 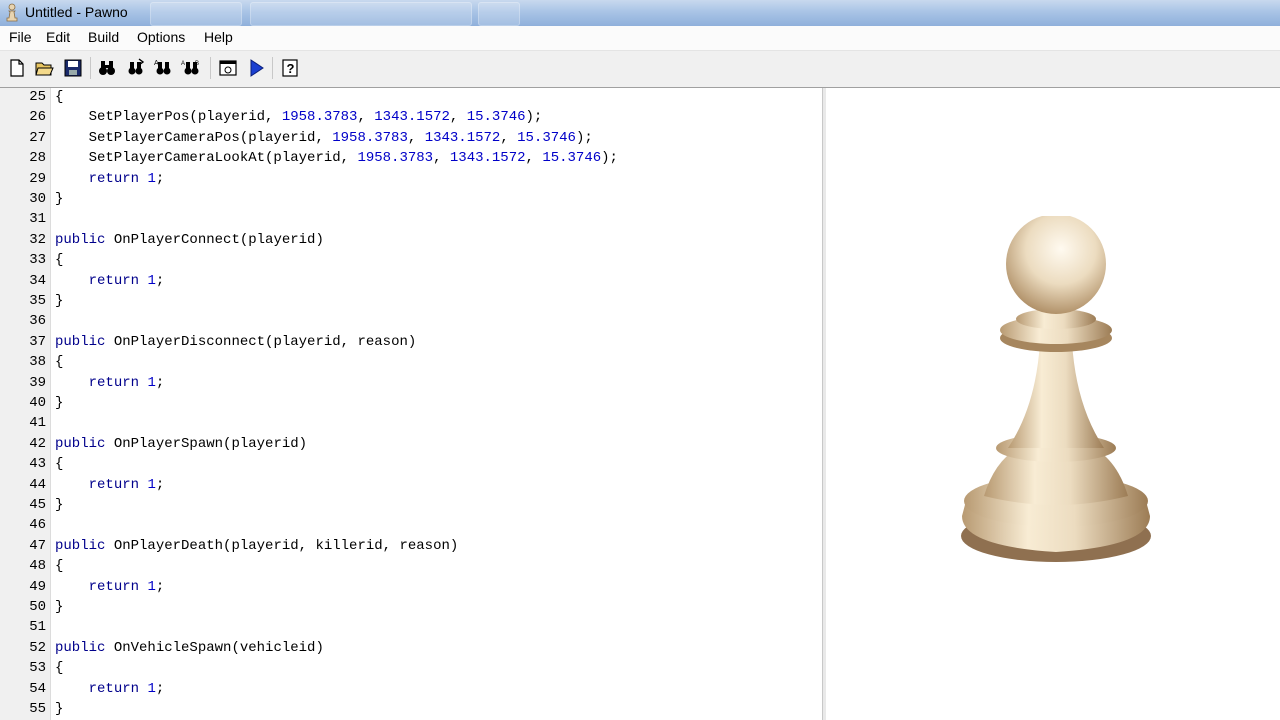 I want to click on compile-run-button, so click(x=256, y=68).